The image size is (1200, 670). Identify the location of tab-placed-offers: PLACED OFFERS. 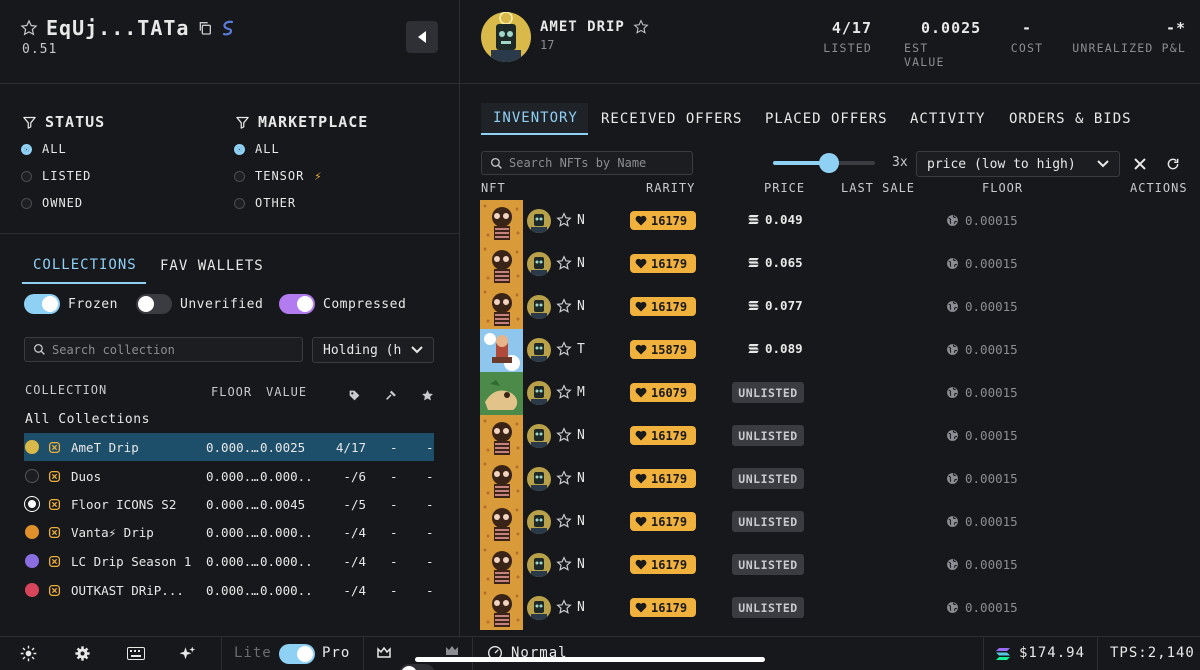
(826, 119).